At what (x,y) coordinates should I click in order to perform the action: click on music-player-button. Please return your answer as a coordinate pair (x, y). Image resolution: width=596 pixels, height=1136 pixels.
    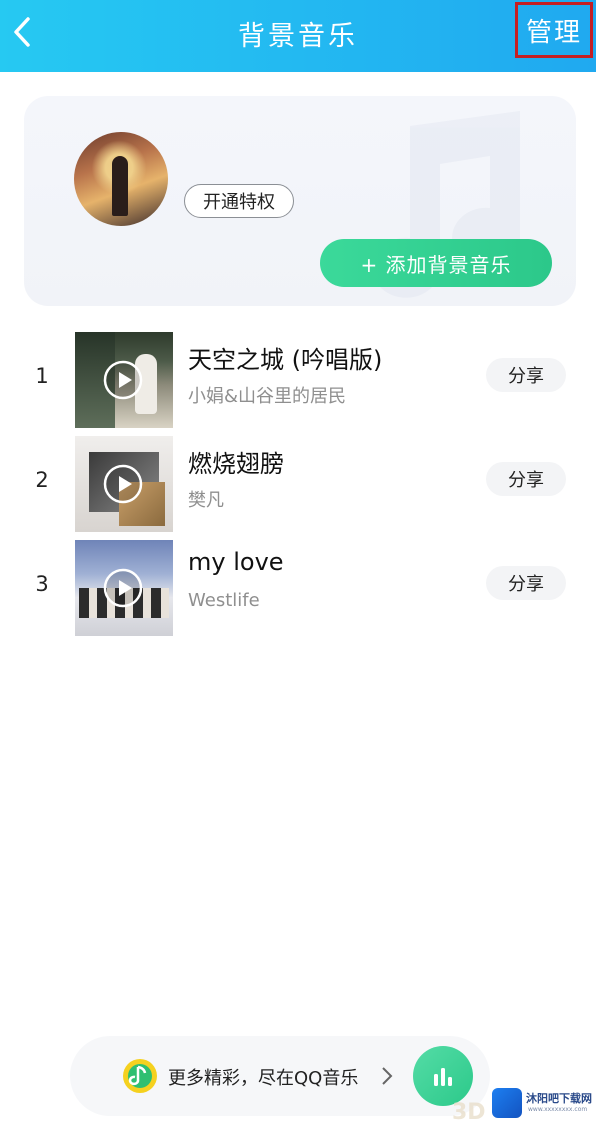
    Looking at the image, I should click on (443, 1076).